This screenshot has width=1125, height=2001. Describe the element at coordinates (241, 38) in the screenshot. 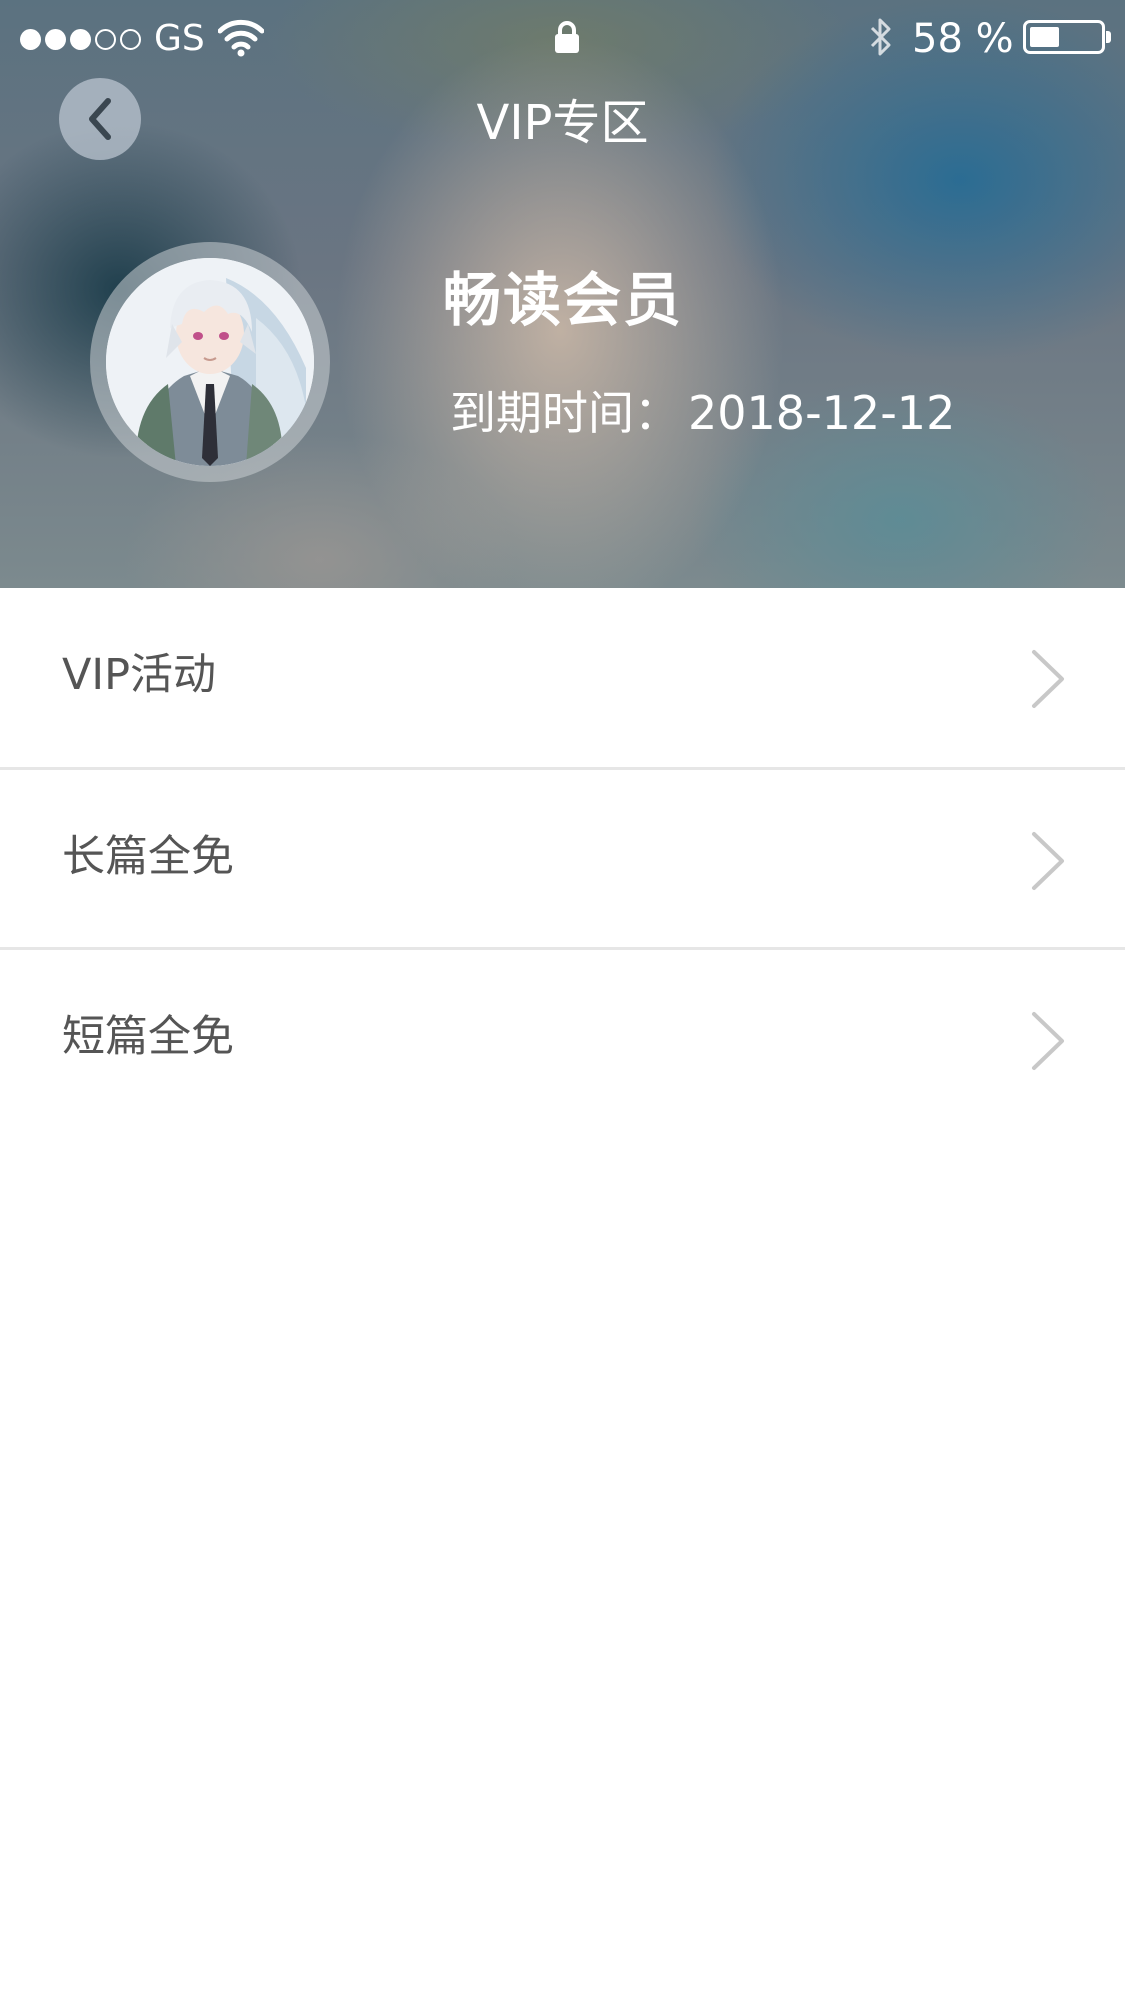

I see `wifi-icon` at that location.